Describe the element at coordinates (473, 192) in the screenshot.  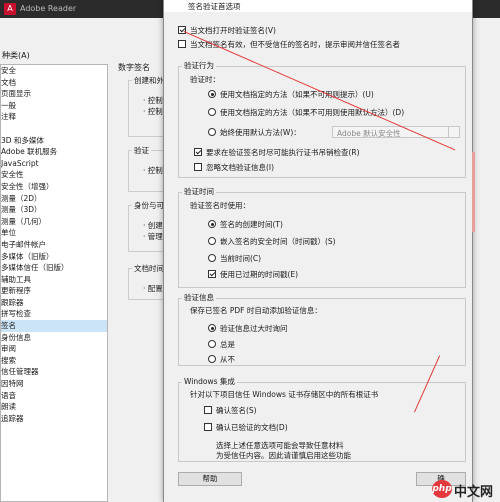
I see `annotation-marker` at that location.